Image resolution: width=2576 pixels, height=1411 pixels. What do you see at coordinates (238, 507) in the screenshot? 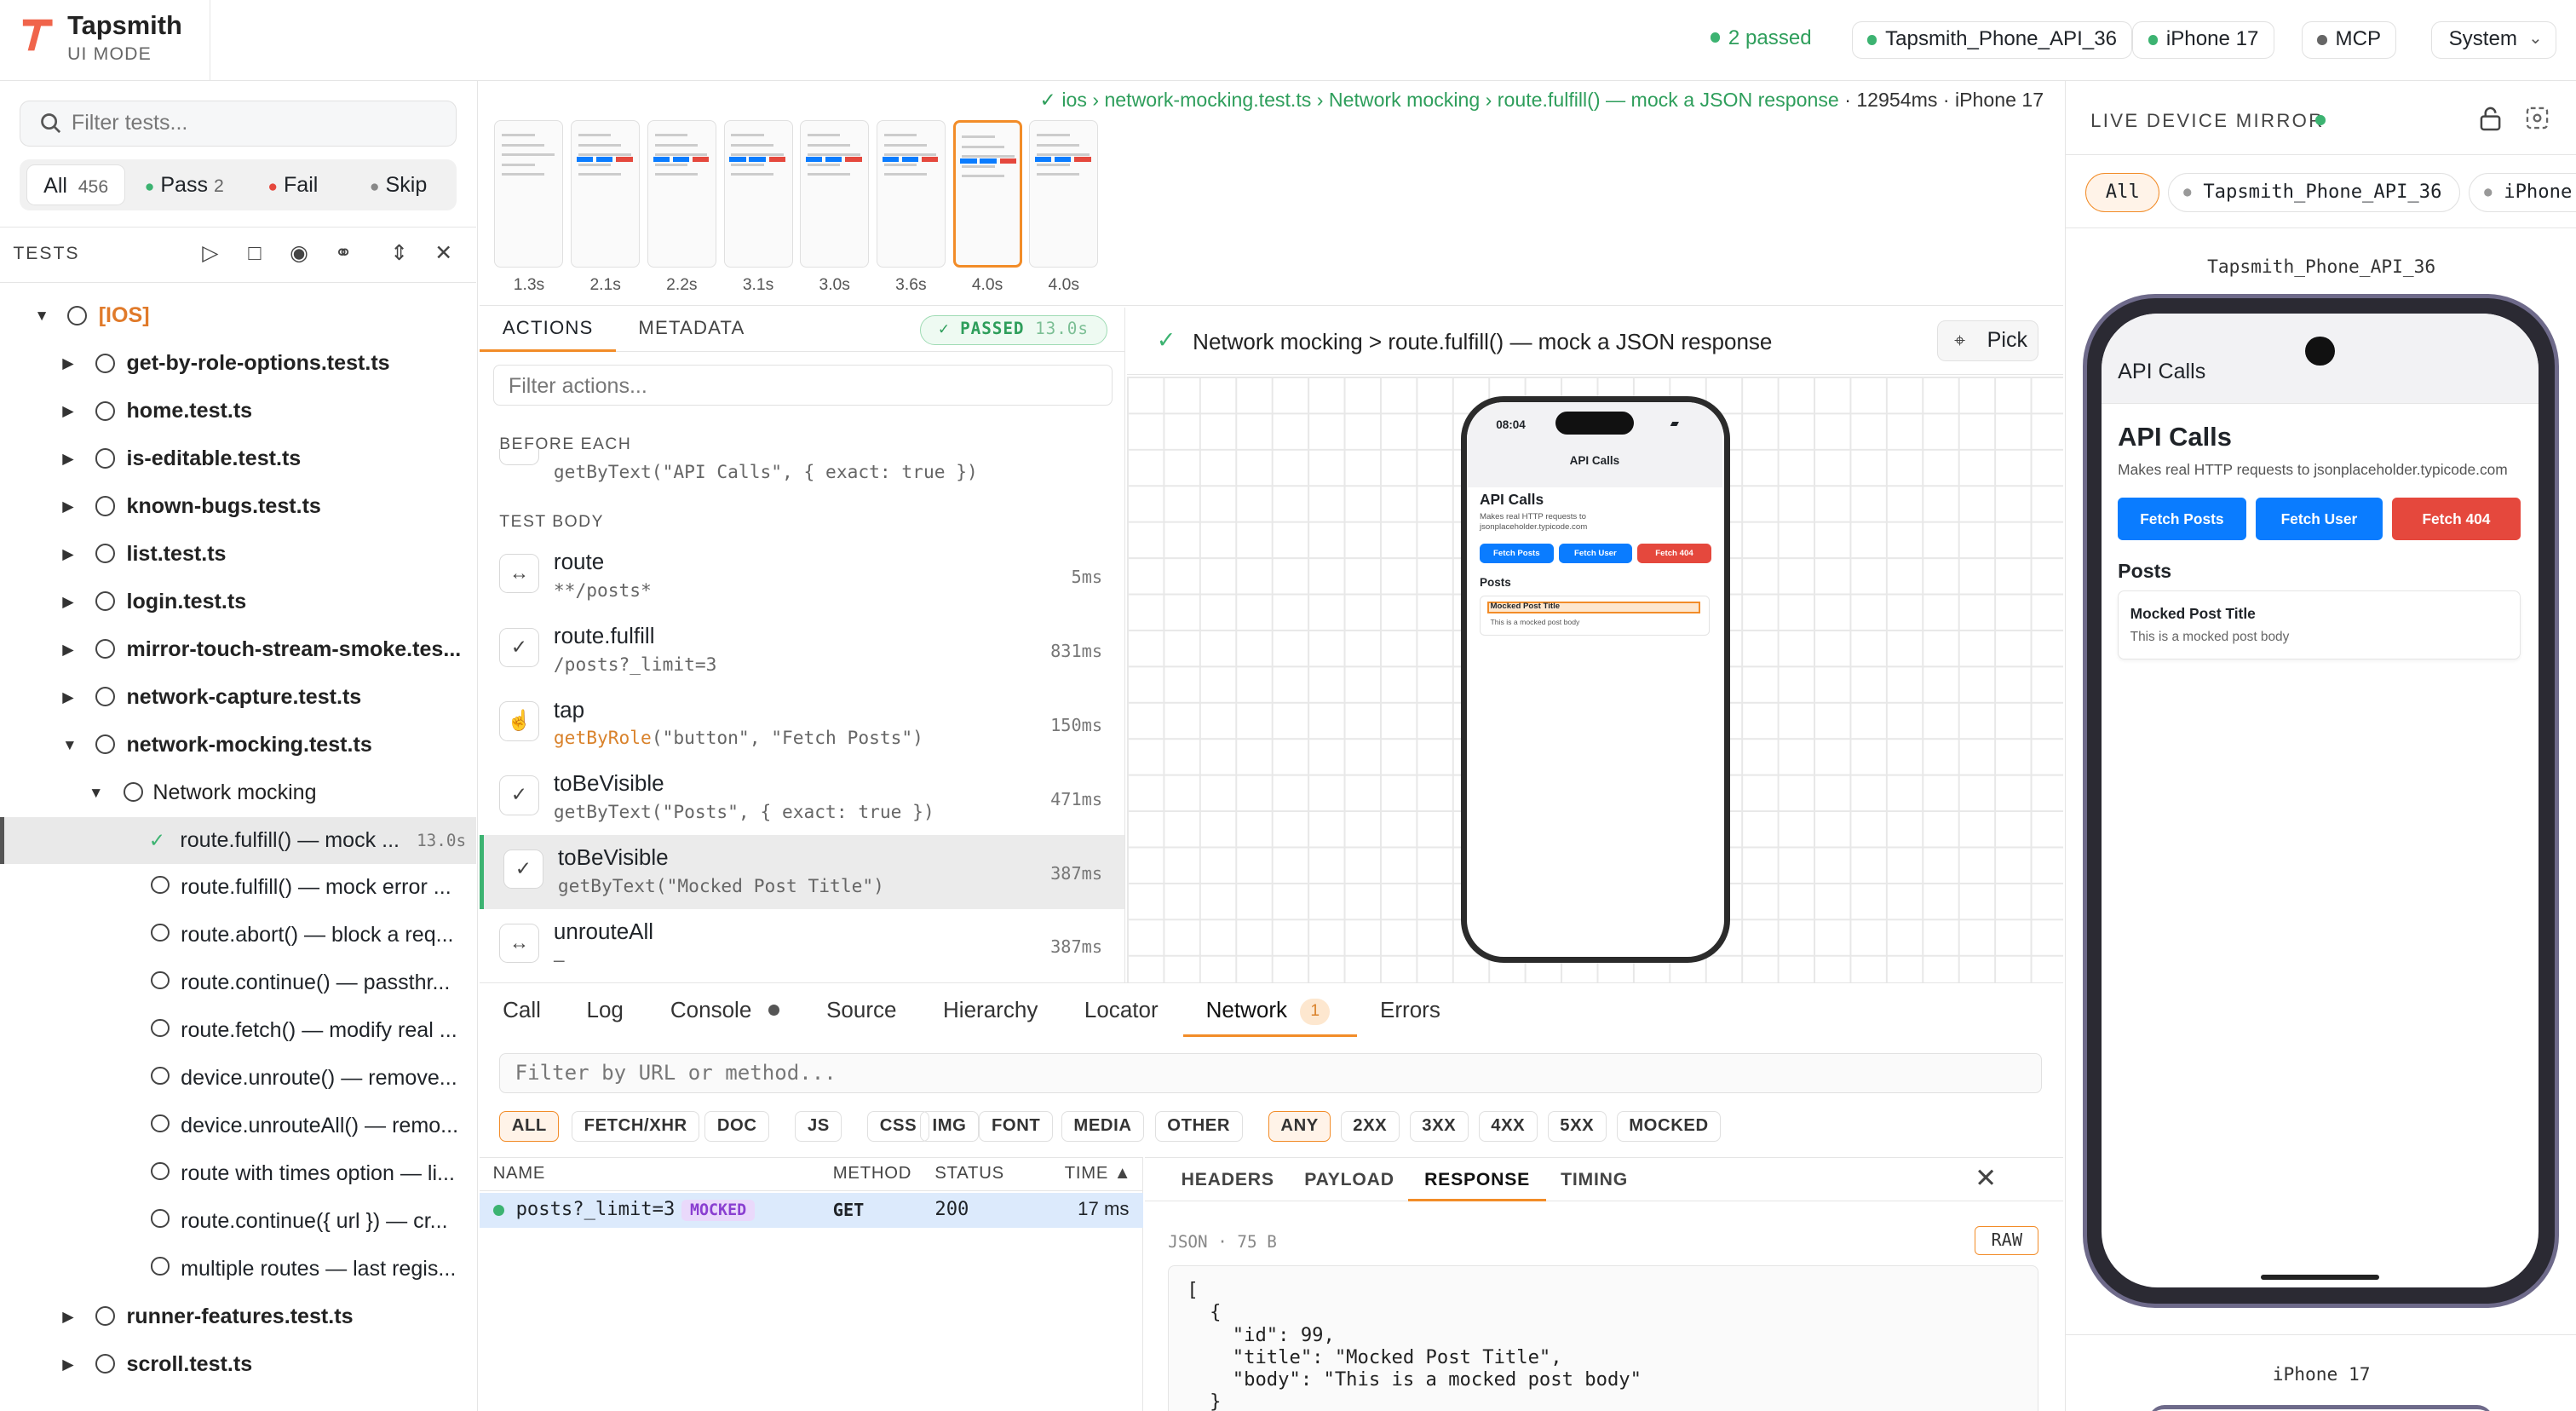
I see `tree-file: ▶ known-bugs.test.ts` at bounding box center [238, 507].